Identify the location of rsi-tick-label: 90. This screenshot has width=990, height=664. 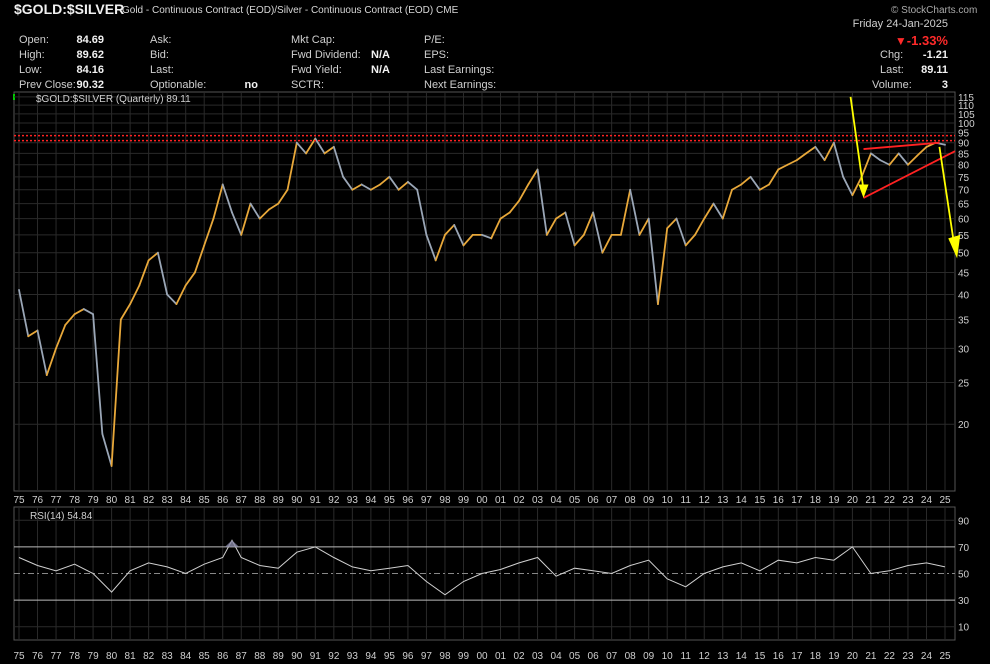
(964, 521).